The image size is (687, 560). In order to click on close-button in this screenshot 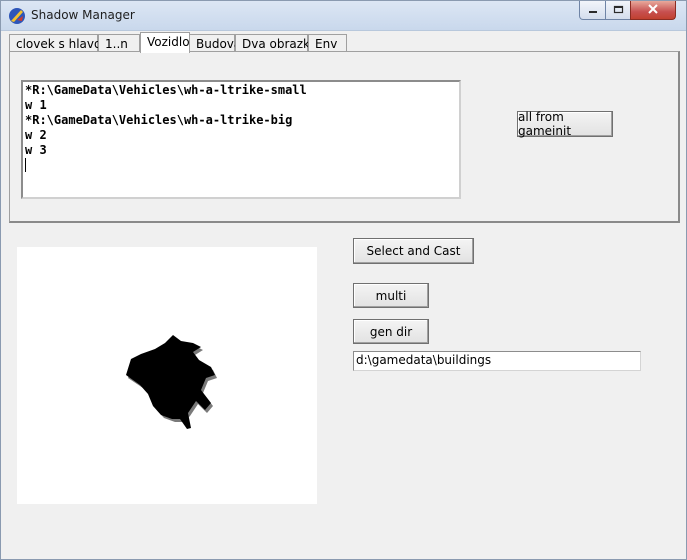, I will do `click(653, 10)`.